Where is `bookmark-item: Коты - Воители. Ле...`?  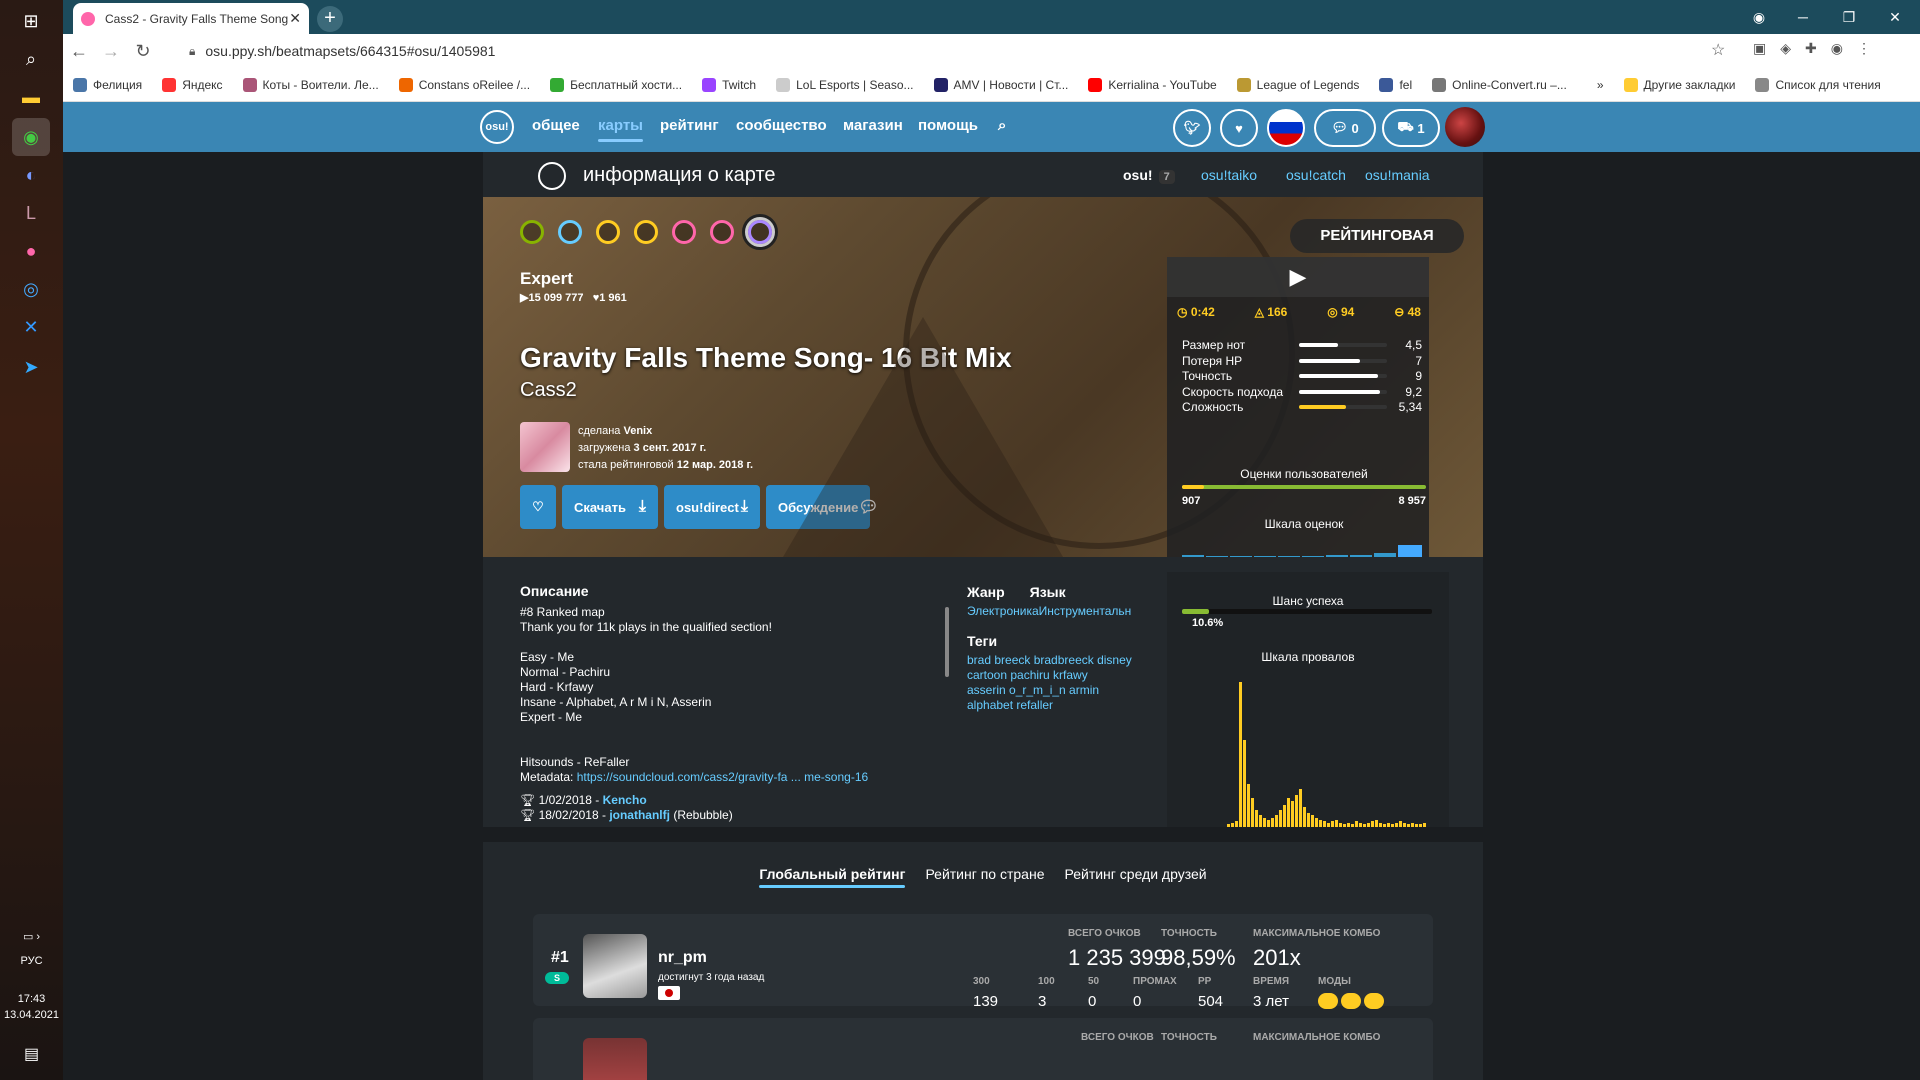 bookmark-item: Коты - Воители. Ле... is located at coordinates (310, 84).